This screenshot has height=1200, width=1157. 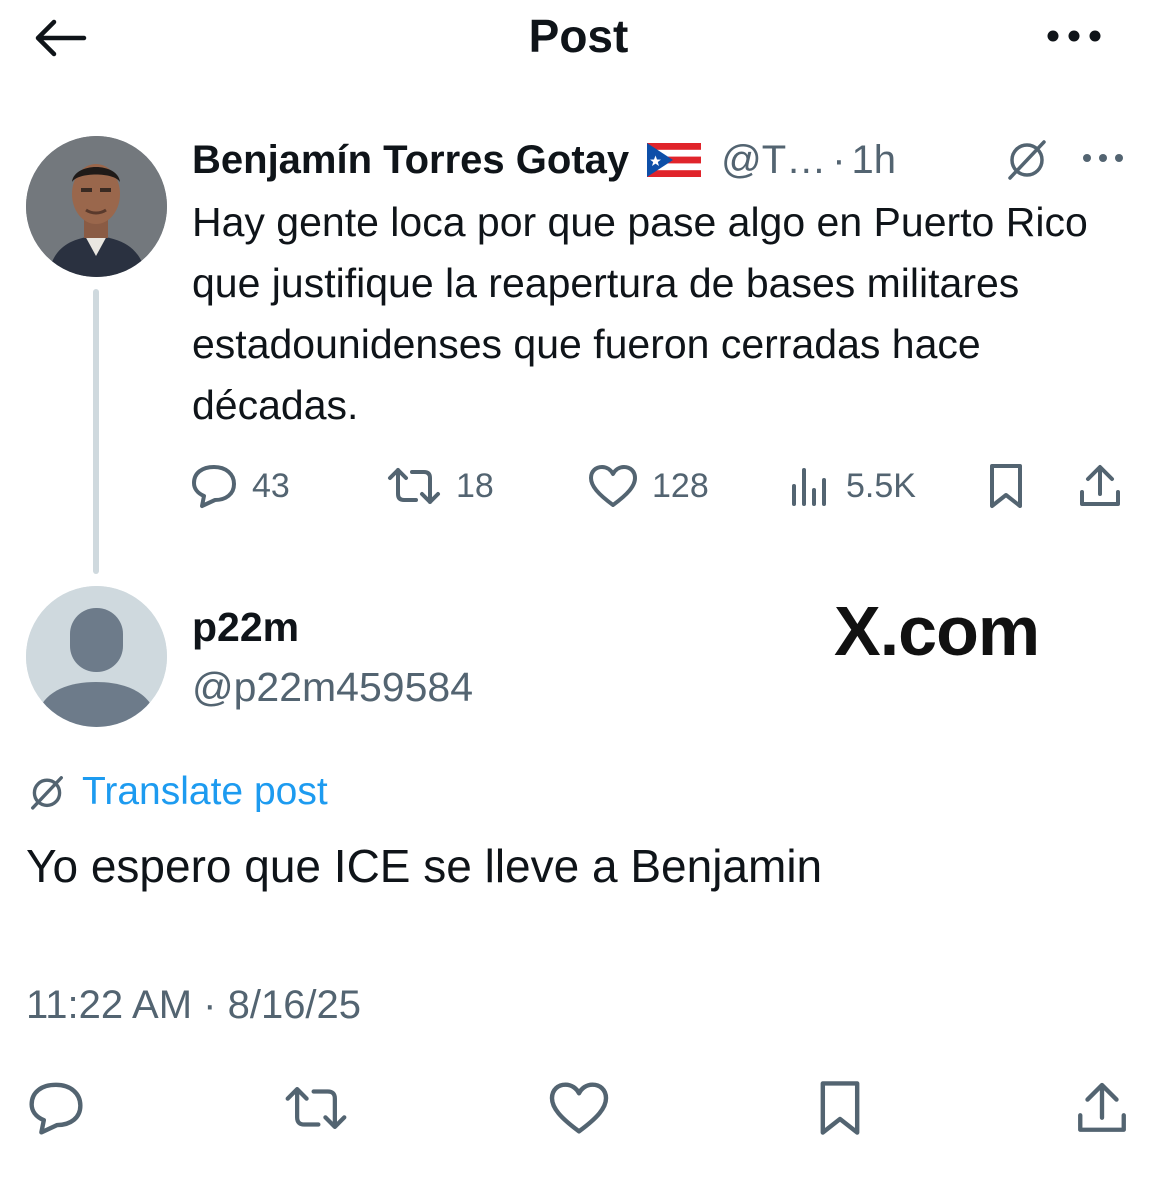 I want to click on reply-post-text: Yo espero que ICE se lleve a Benjamin, so click(x=424, y=866).